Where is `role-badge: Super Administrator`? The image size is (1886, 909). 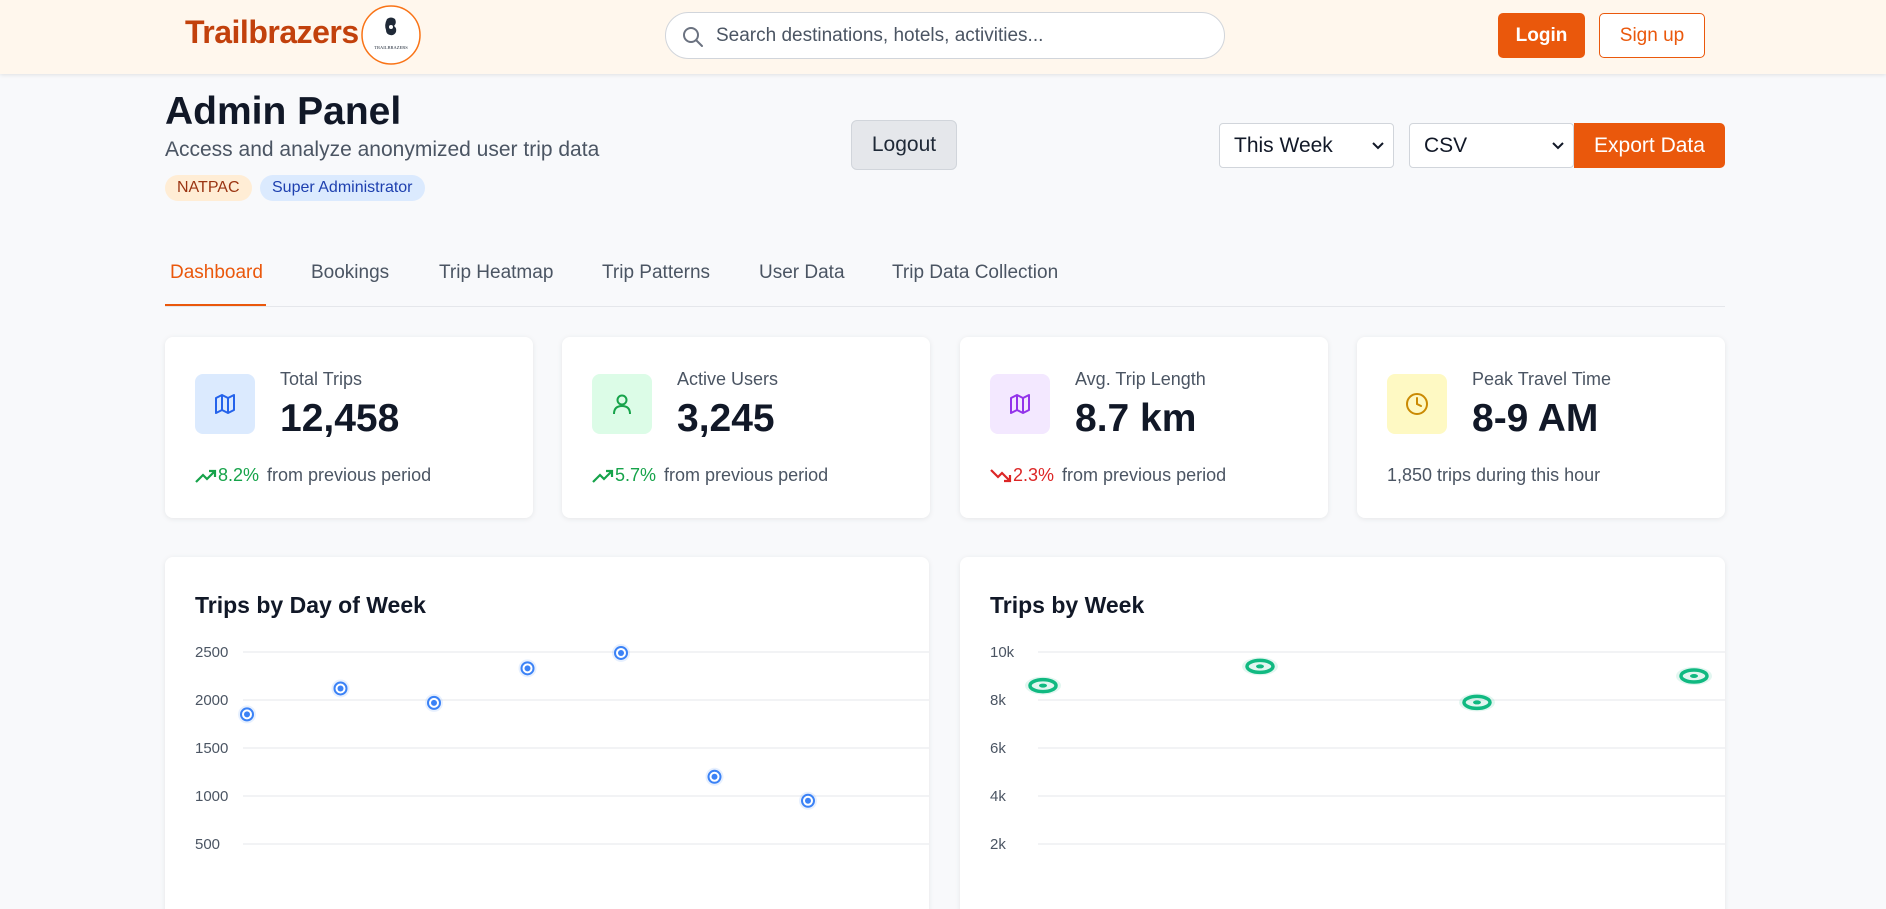 role-badge: Super Administrator is located at coordinates (342, 188).